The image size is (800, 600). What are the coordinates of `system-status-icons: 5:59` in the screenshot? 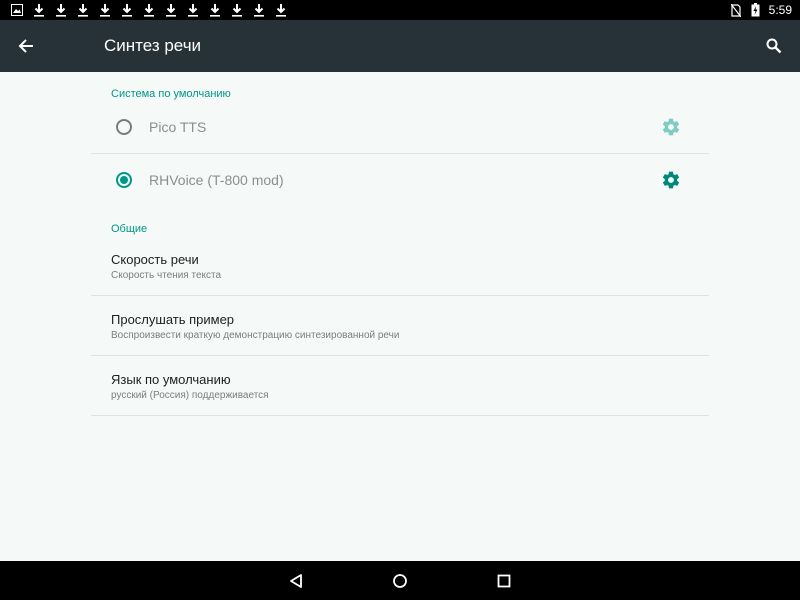 It's located at (760, 10).